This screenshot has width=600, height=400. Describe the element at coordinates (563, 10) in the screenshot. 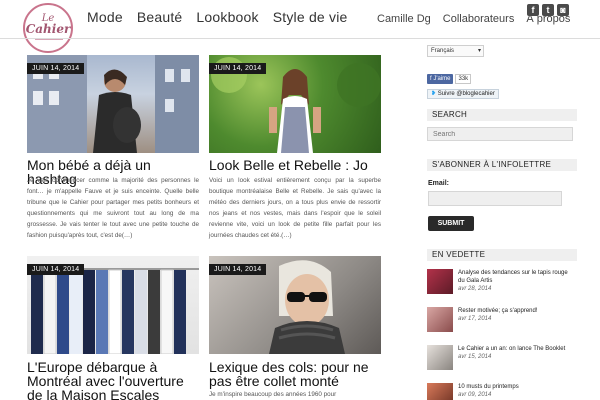

I see `instagram-icon: ◙` at that location.